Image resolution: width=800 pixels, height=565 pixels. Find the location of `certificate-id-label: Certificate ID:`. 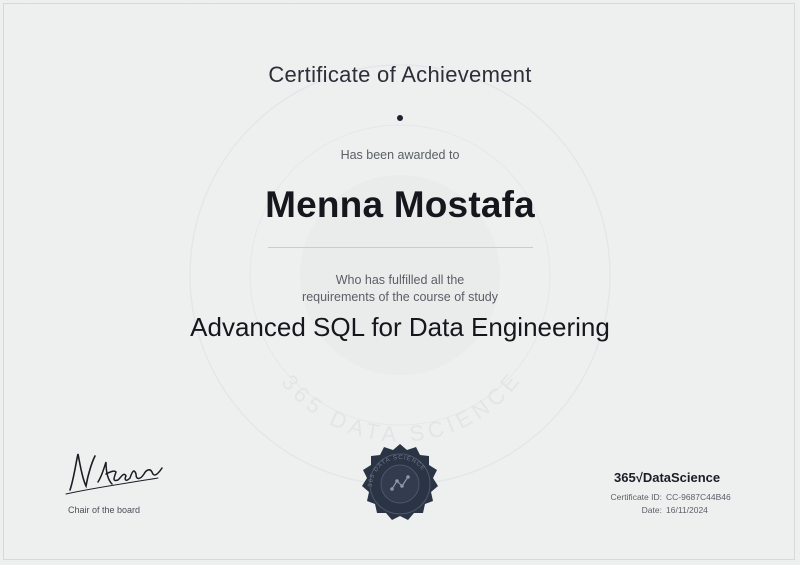

certificate-id-label: Certificate ID: is located at coordinates (636, 497).